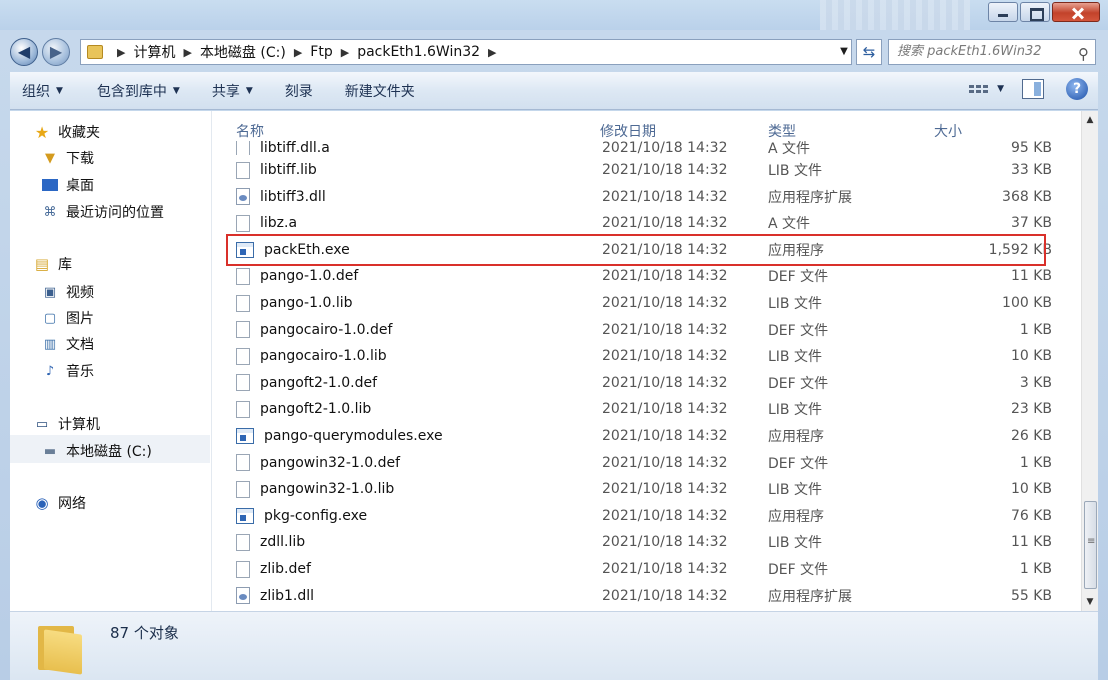 Image resolution: width=1108 pixels, height=680 pixels. Describe the element at coordinates (646, 542) in the screenshot. I see `file-row: zdll.lib 2021/10/18 14:32 LIB 文件 11 KB` at that location.